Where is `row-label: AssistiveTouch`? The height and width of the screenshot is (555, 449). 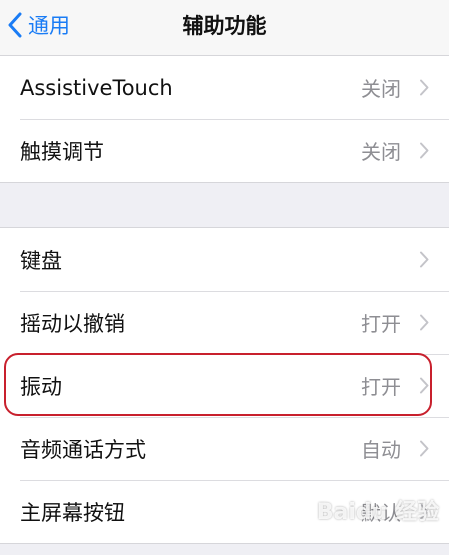
row-label: AssistiveTouch is located at coordinates (96, 87).